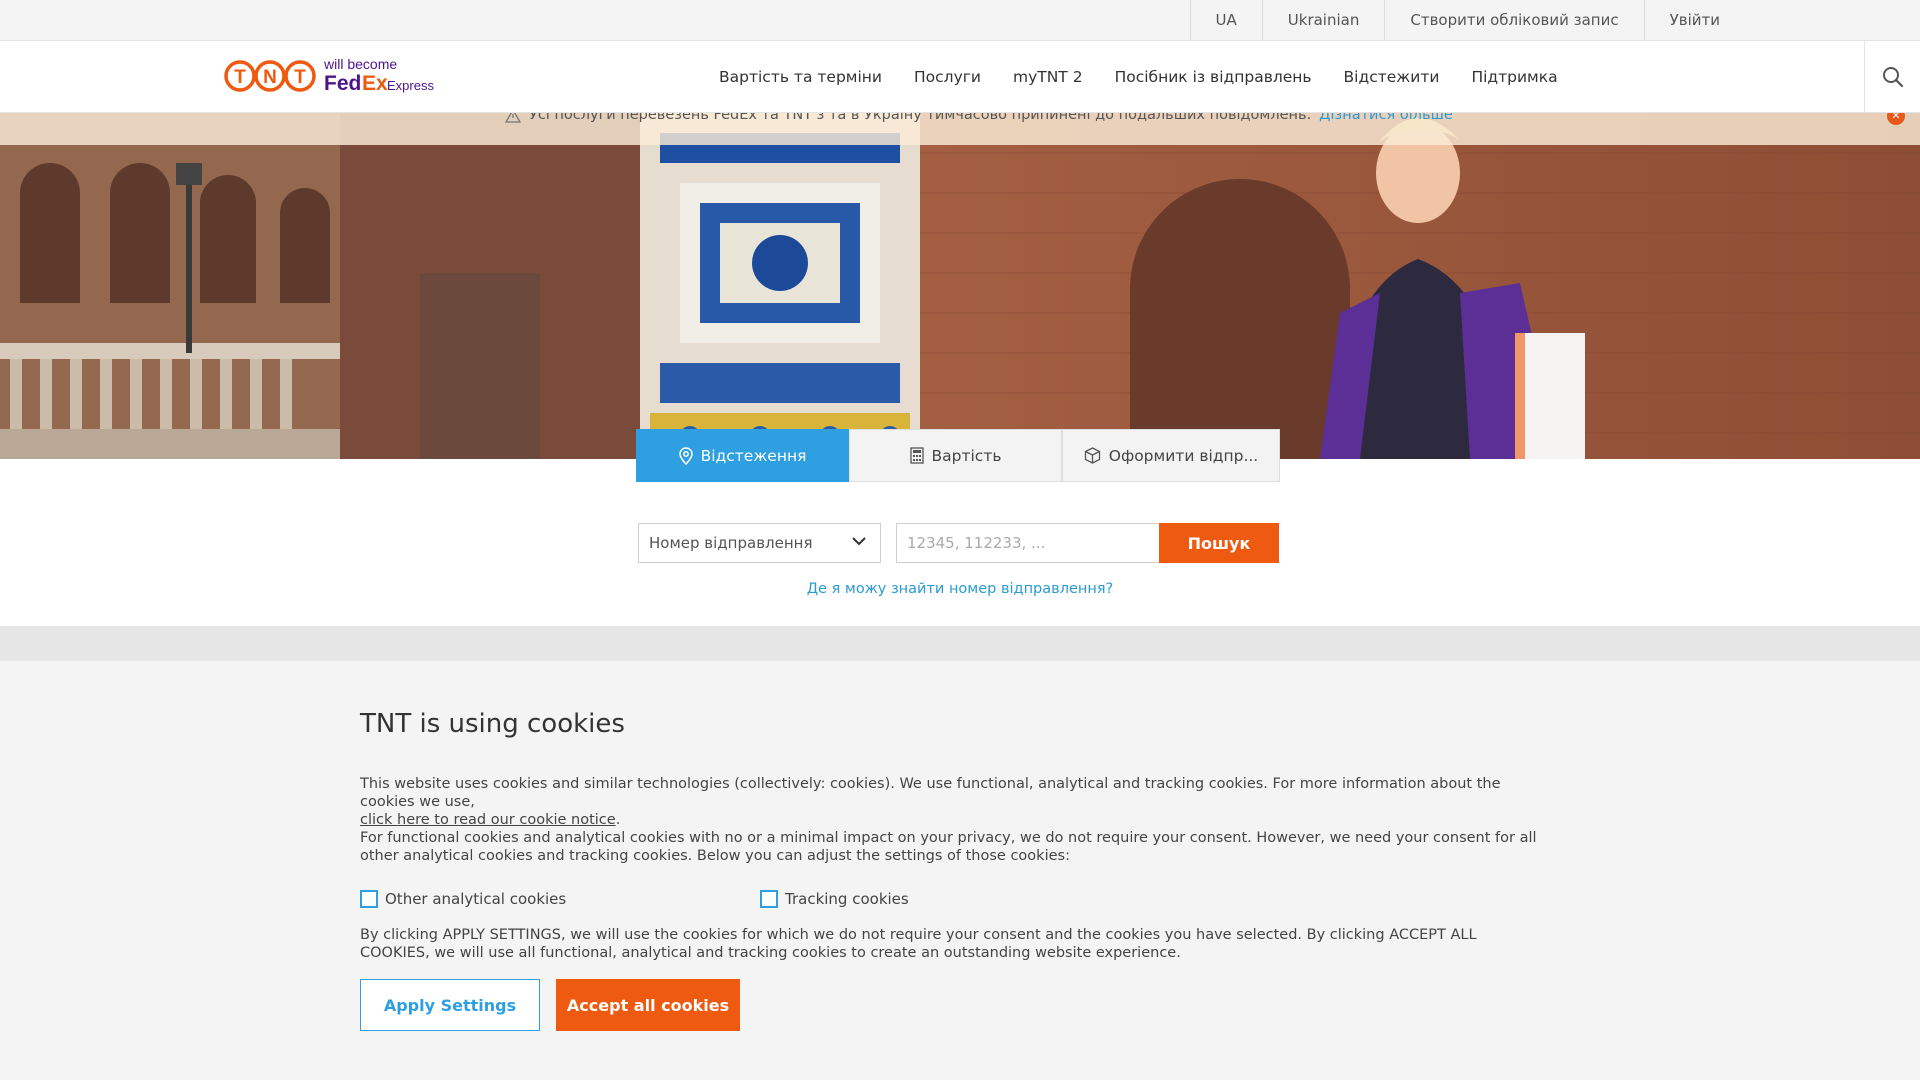 This screenshot has height=1080, width=1920. Describe the element at coordinates (847, 899) in the screenshot. I see `tracking-cookies-label: Tracking cookies` at that location.